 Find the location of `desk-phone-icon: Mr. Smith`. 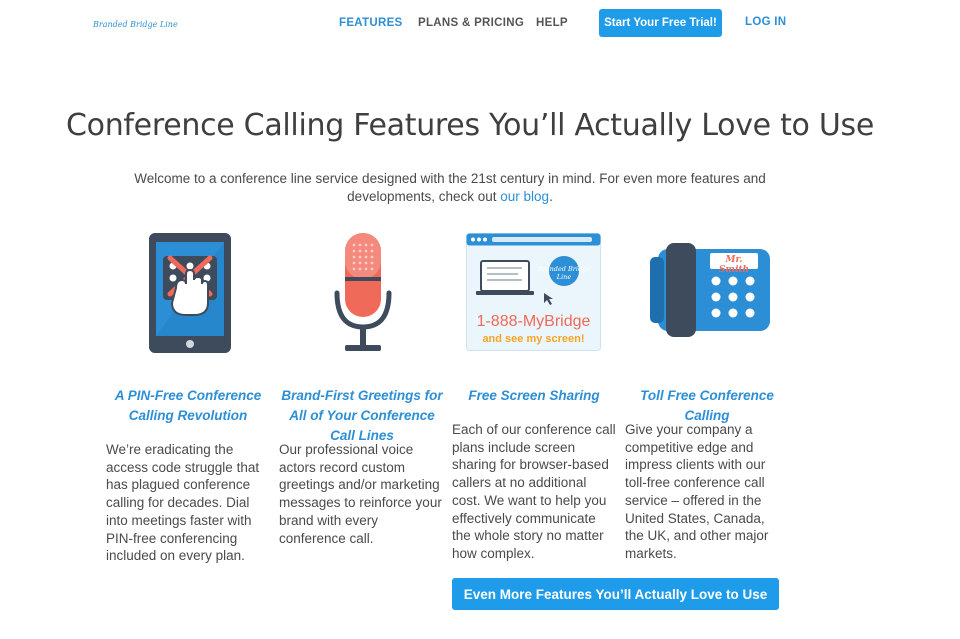

desk-phone-icon: Mr. Smith is located at coordinates (711, 289).